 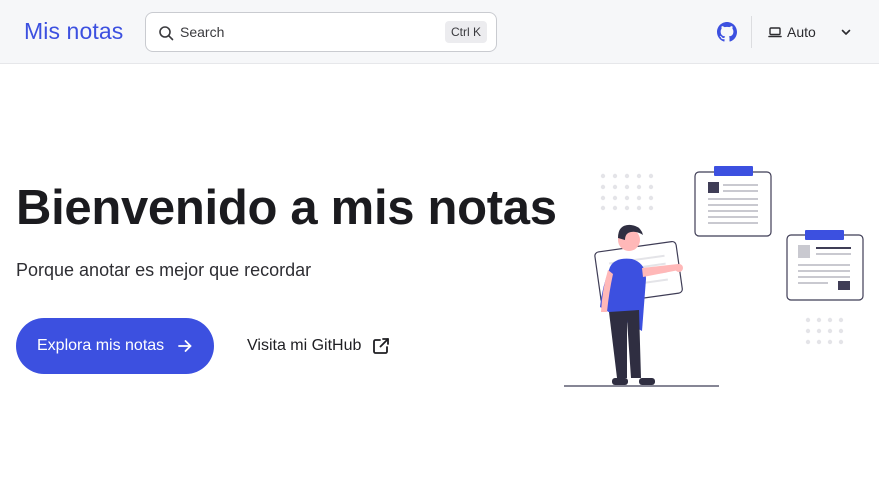 I want to click on theme-switcher: Auto, so click(x=812, y=32).